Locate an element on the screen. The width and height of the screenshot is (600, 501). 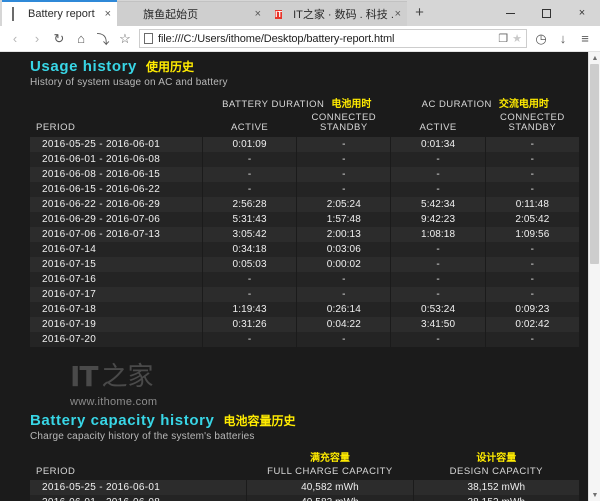
ac-duration-group: AC DURATION 交流电用时 is located at coordinates (485, 103).